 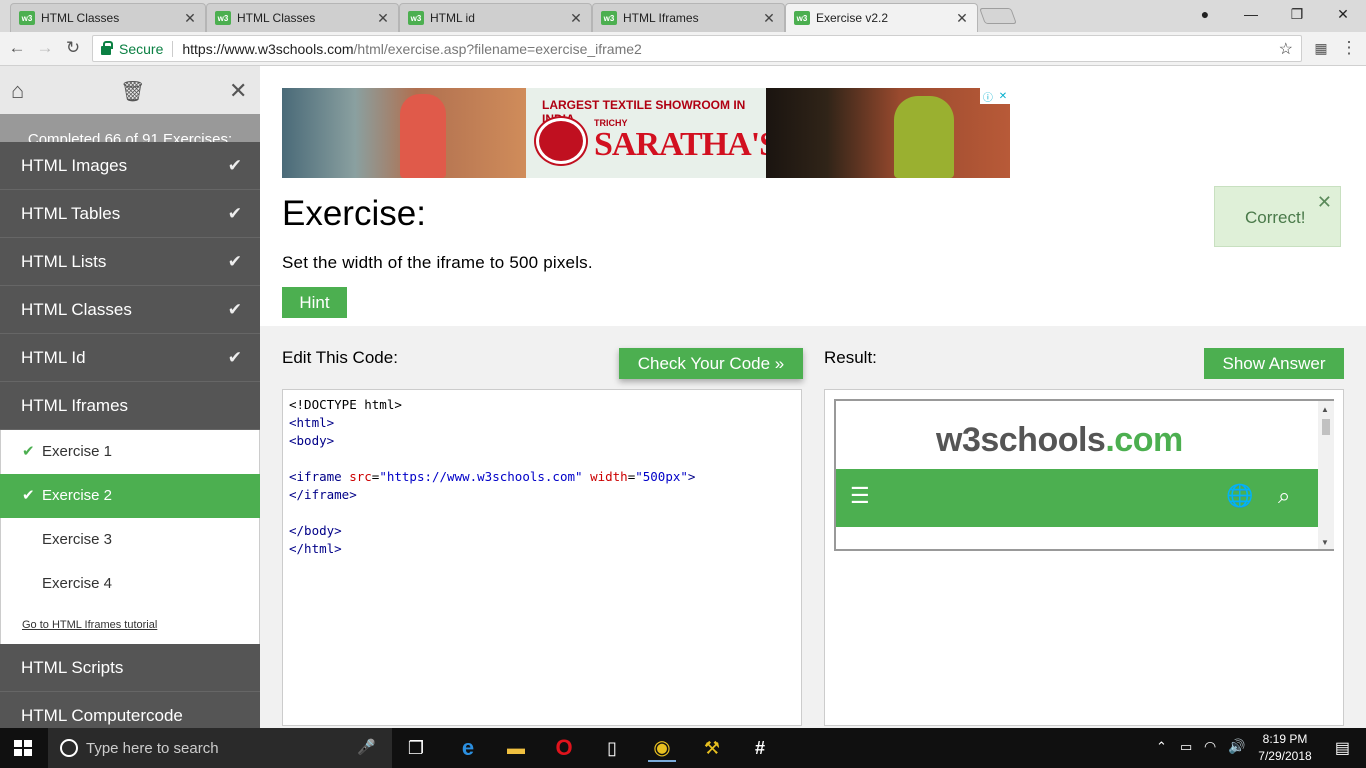 I want to click on profile-icon: ●, so click(x=1205, y=14).